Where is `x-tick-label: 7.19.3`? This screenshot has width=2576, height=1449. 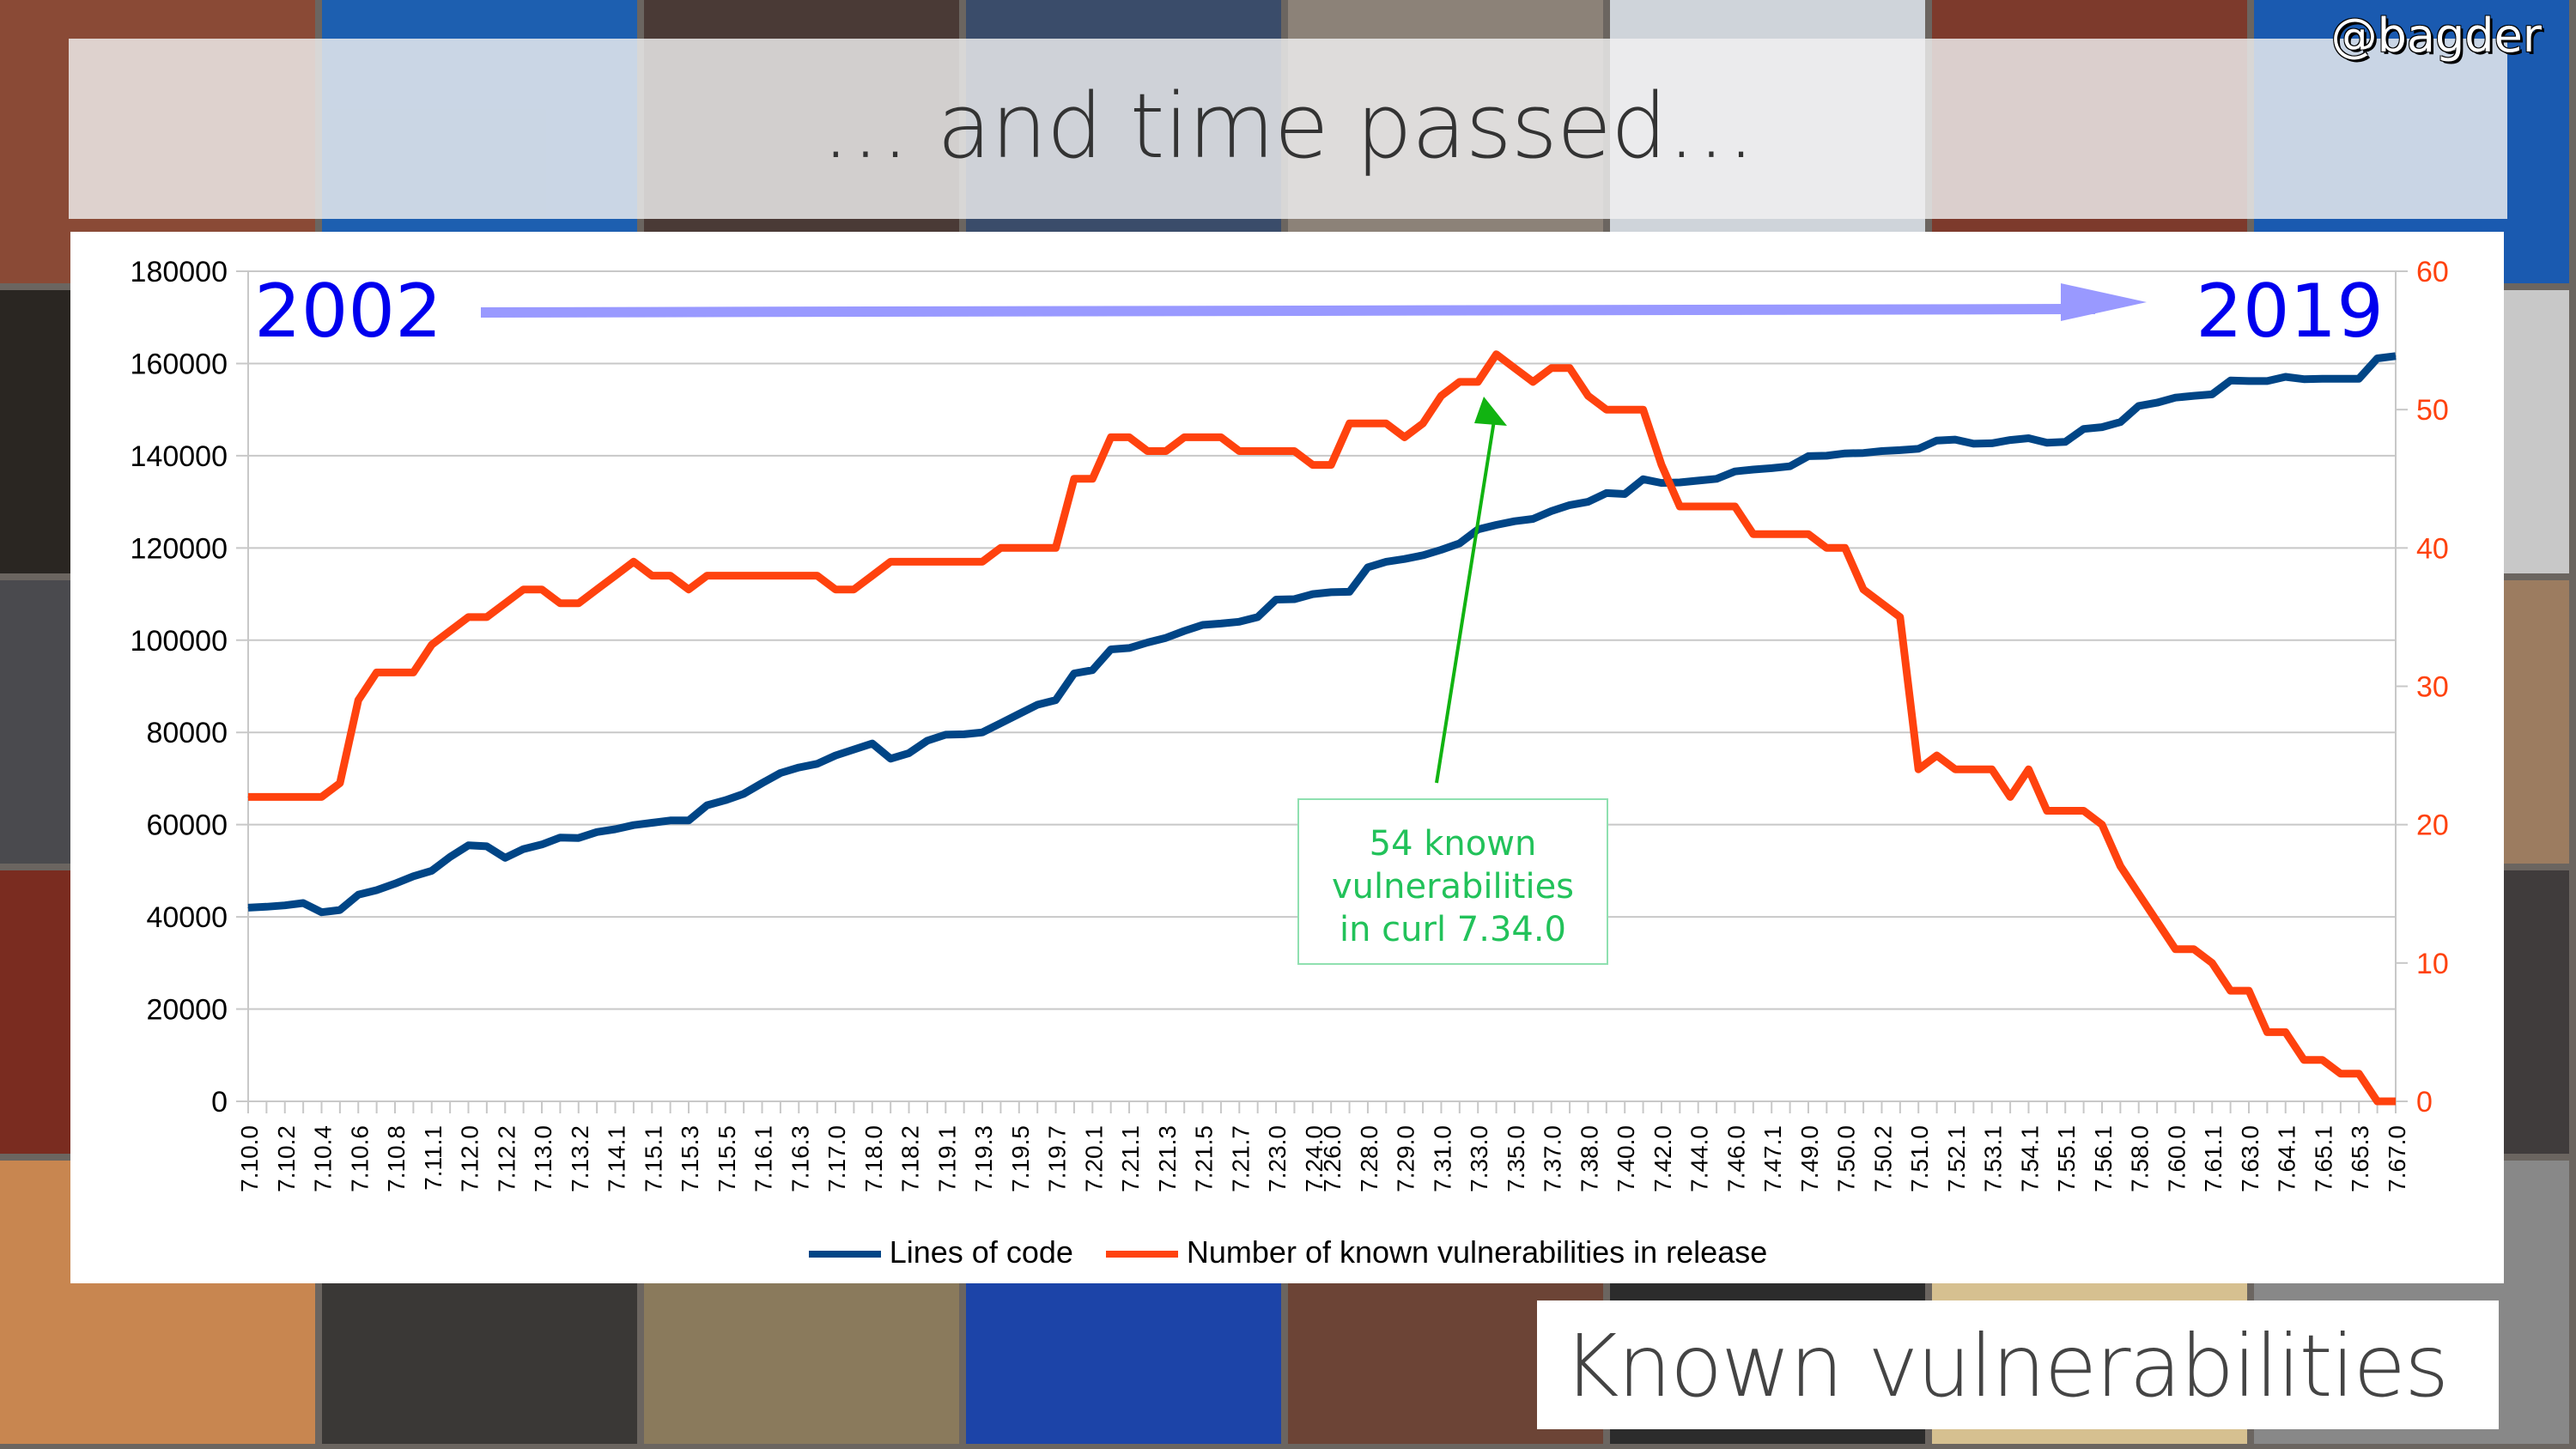
x-tick-label: 7.19.3 is located at coordinates (984, 1158).